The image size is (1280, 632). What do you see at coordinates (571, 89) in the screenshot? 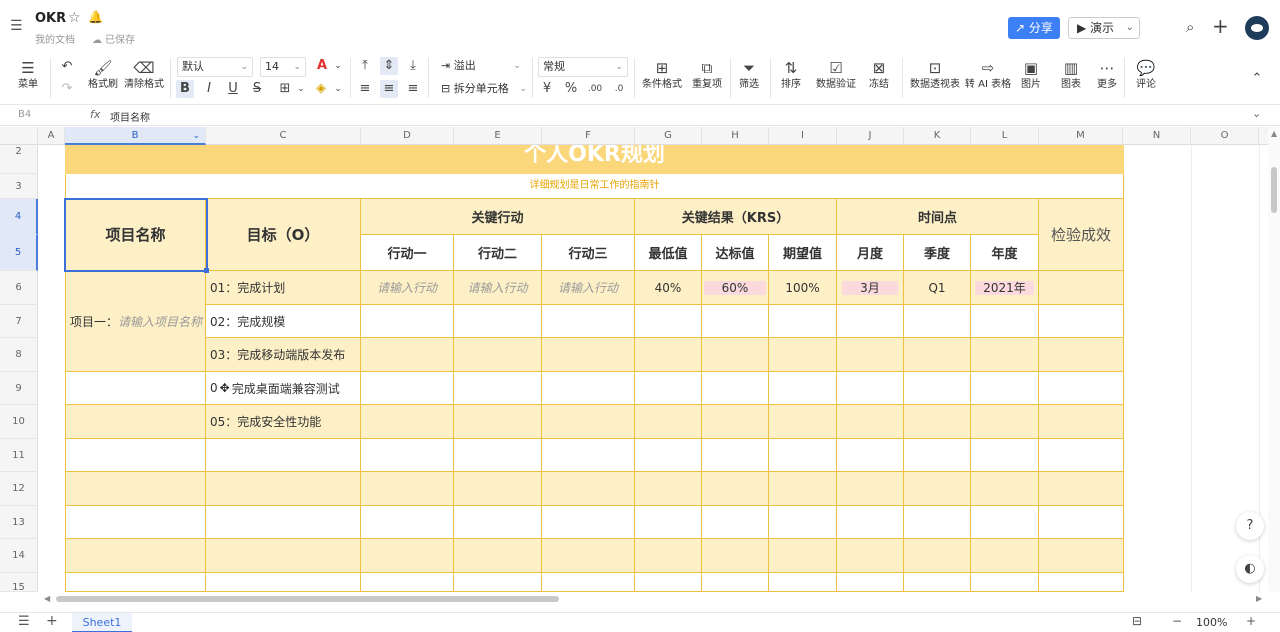
I see `percent-icon: %` at bounding box center [571, 89].